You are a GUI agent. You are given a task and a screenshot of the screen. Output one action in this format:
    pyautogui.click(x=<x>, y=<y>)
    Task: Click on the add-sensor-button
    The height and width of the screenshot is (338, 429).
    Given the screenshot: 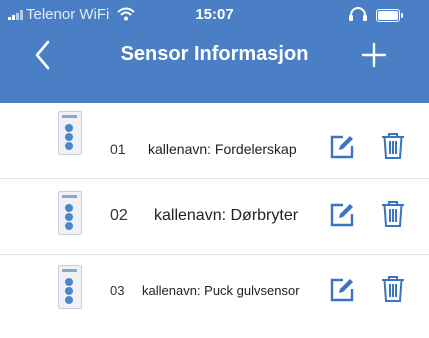 What is the action you would take?
    pyautogui.click(x=374, y=56)
    